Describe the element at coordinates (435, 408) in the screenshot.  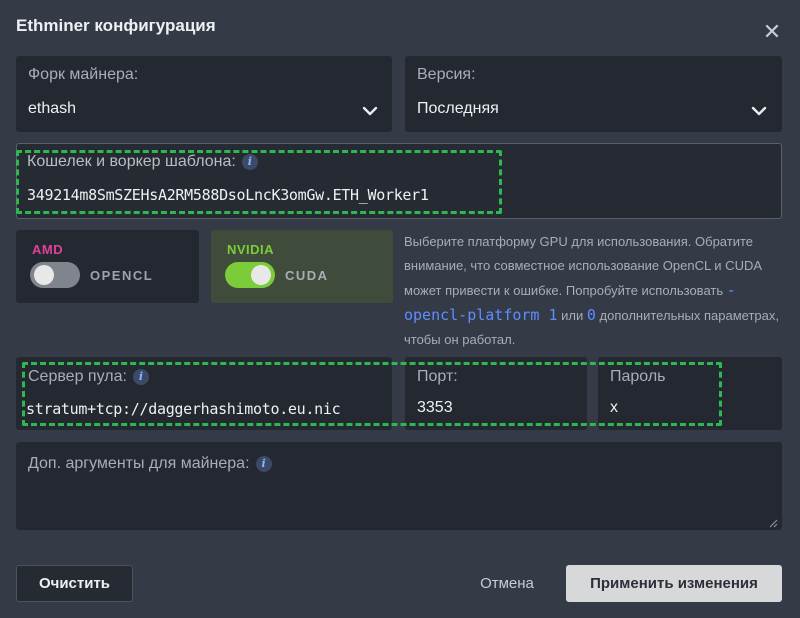
I see `port-input: 3353` at that location.